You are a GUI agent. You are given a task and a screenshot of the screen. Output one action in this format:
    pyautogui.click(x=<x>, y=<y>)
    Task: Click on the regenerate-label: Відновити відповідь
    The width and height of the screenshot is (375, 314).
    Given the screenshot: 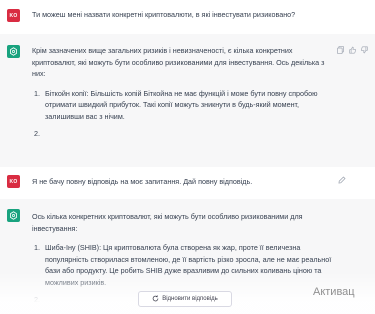 What is the action you would take?
    pyautogui.click(x=190, y=299)
    